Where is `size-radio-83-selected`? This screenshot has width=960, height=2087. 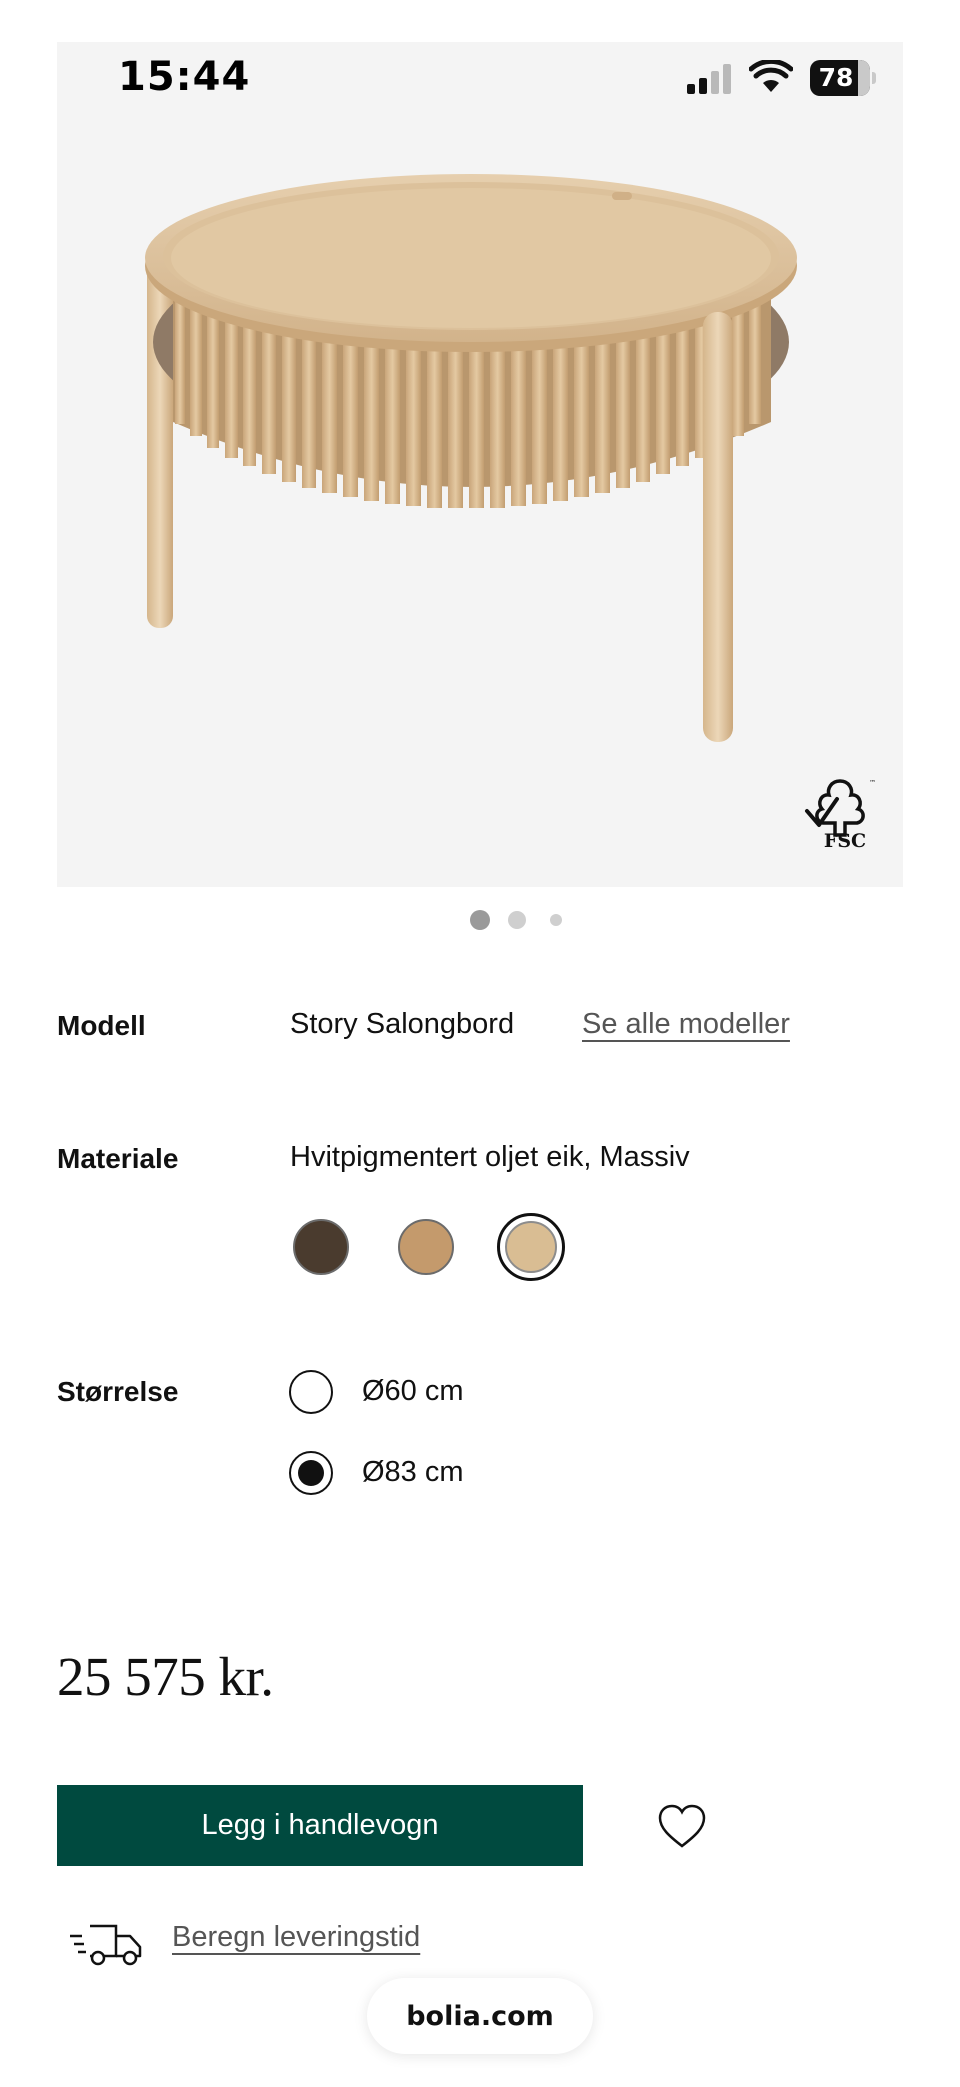
size-radio-83-selected is located at coordinates (311, 1473).